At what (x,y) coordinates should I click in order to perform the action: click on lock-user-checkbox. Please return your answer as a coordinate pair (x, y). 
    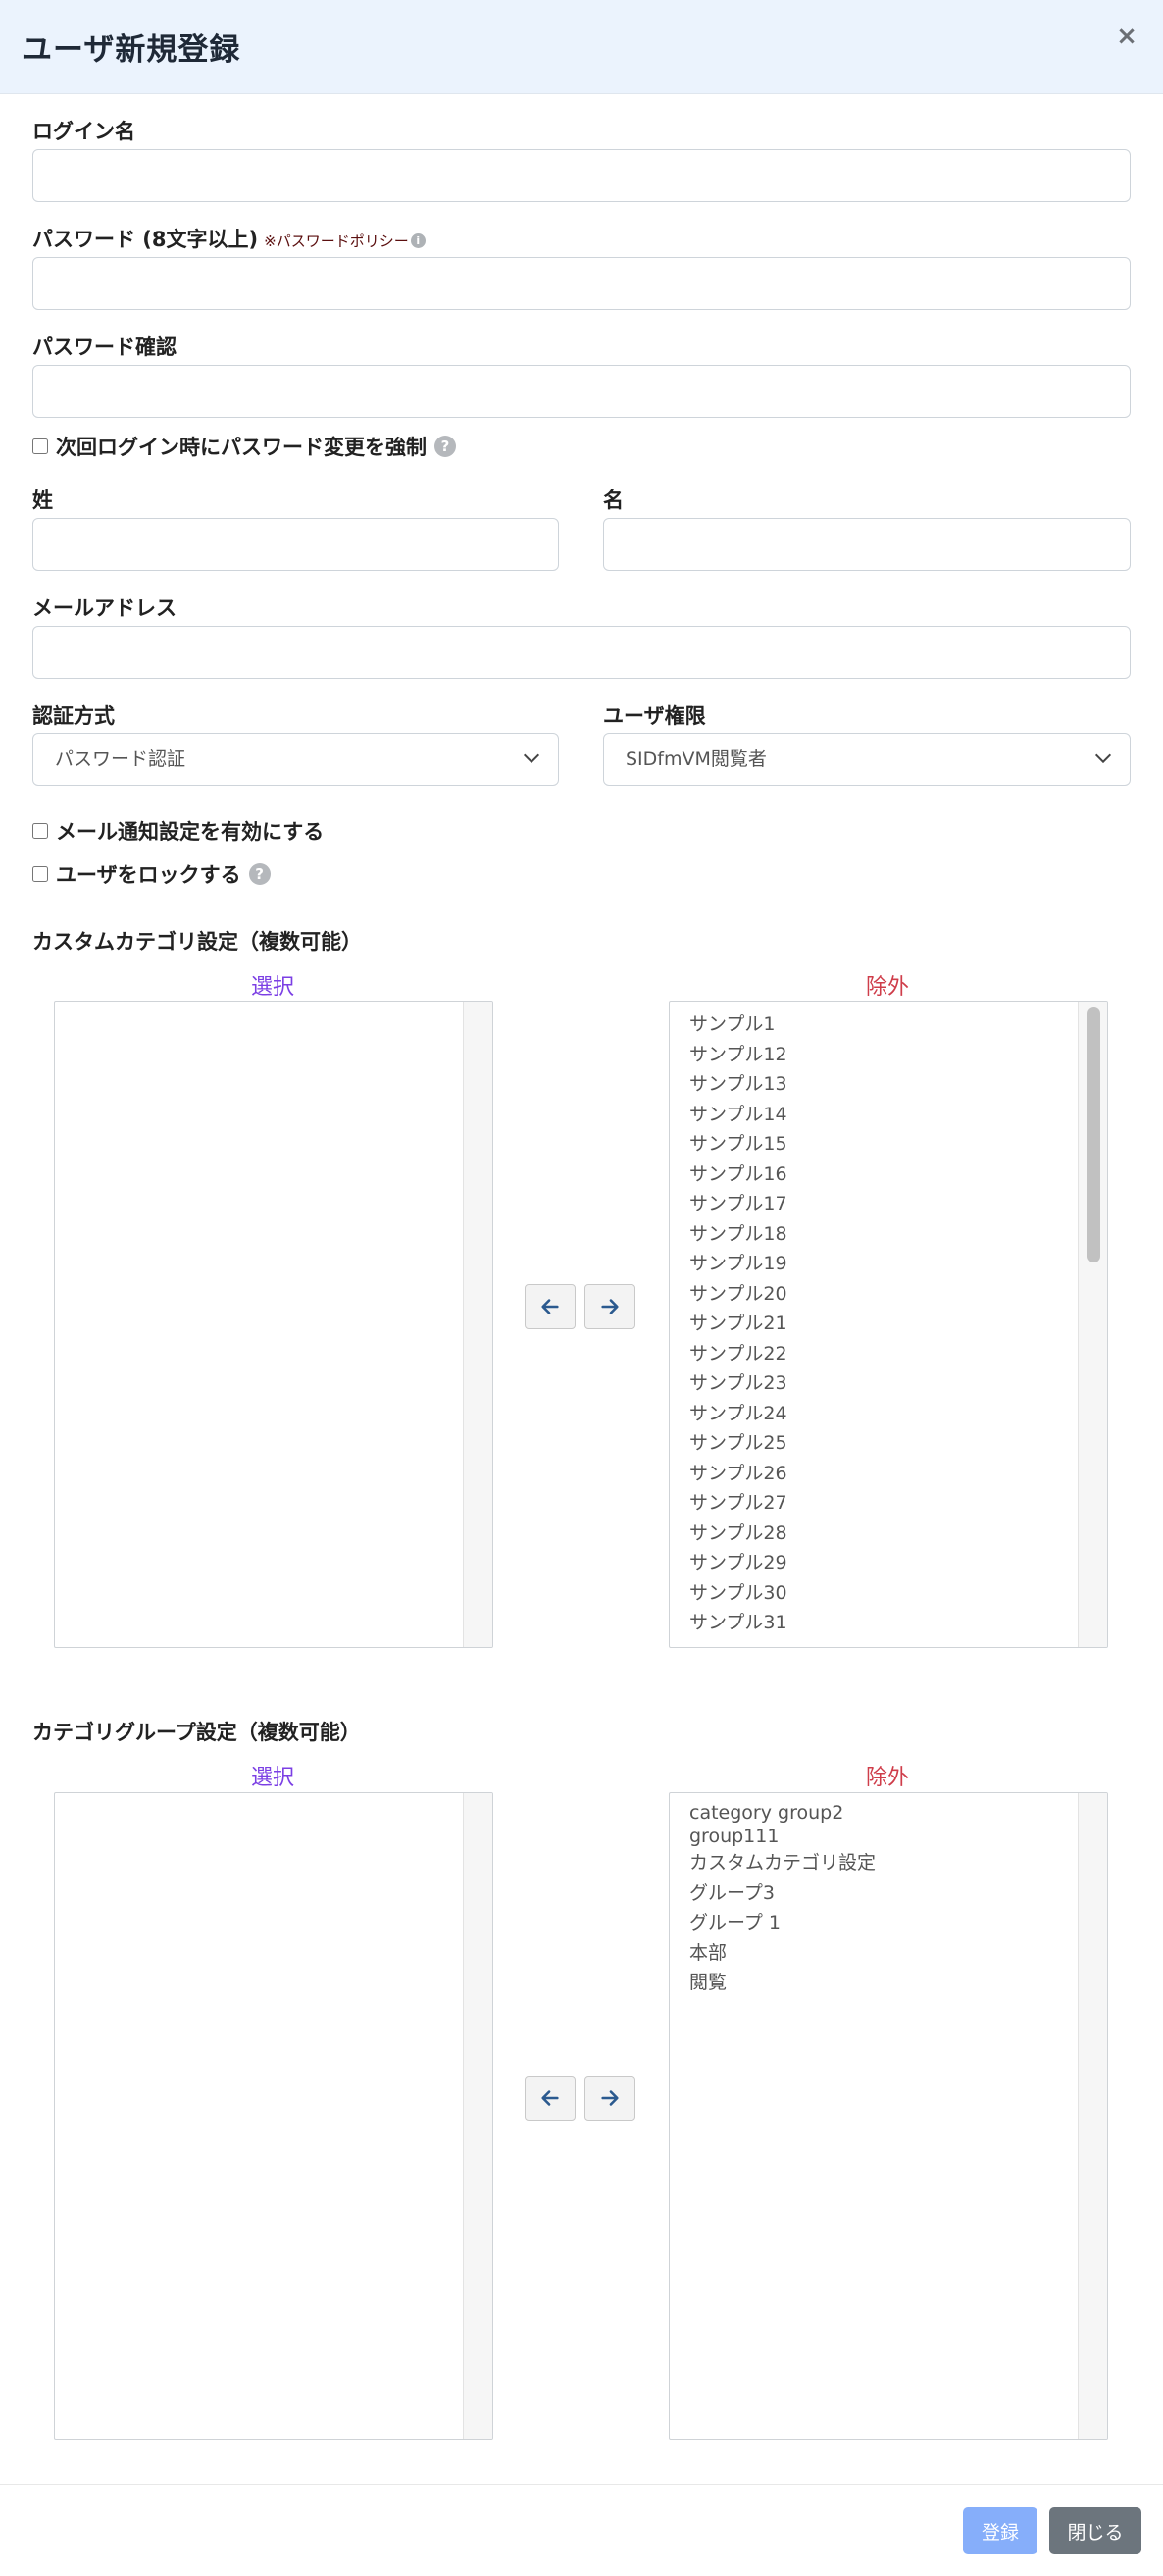
    Looking at the image, I should click on (40, 874).